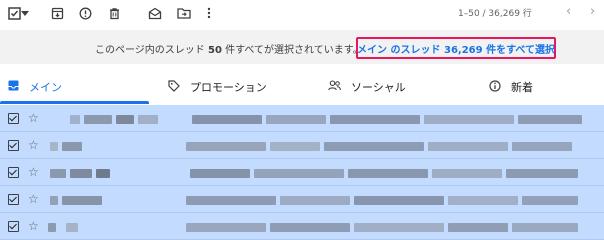  What do you see at coordinates (495, 14) in the screenshot?
I see `pagination-count: 1–50 / 36,269 行` at bounding box center [495, 14].